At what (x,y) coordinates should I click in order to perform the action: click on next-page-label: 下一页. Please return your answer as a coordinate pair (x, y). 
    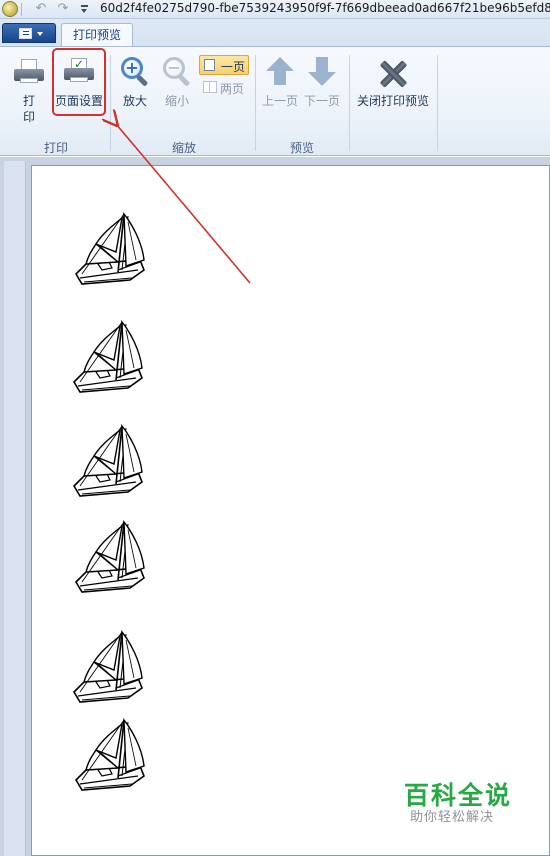
    Looking at the image, I should click on (321, 101).